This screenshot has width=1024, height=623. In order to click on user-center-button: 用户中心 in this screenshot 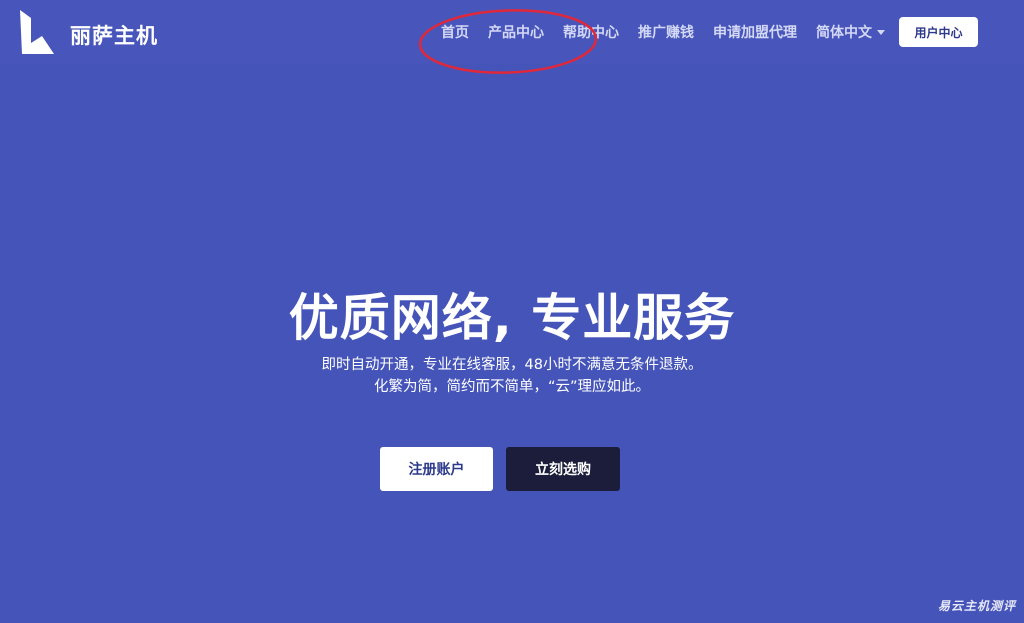, I will do `click(938, 32)`.